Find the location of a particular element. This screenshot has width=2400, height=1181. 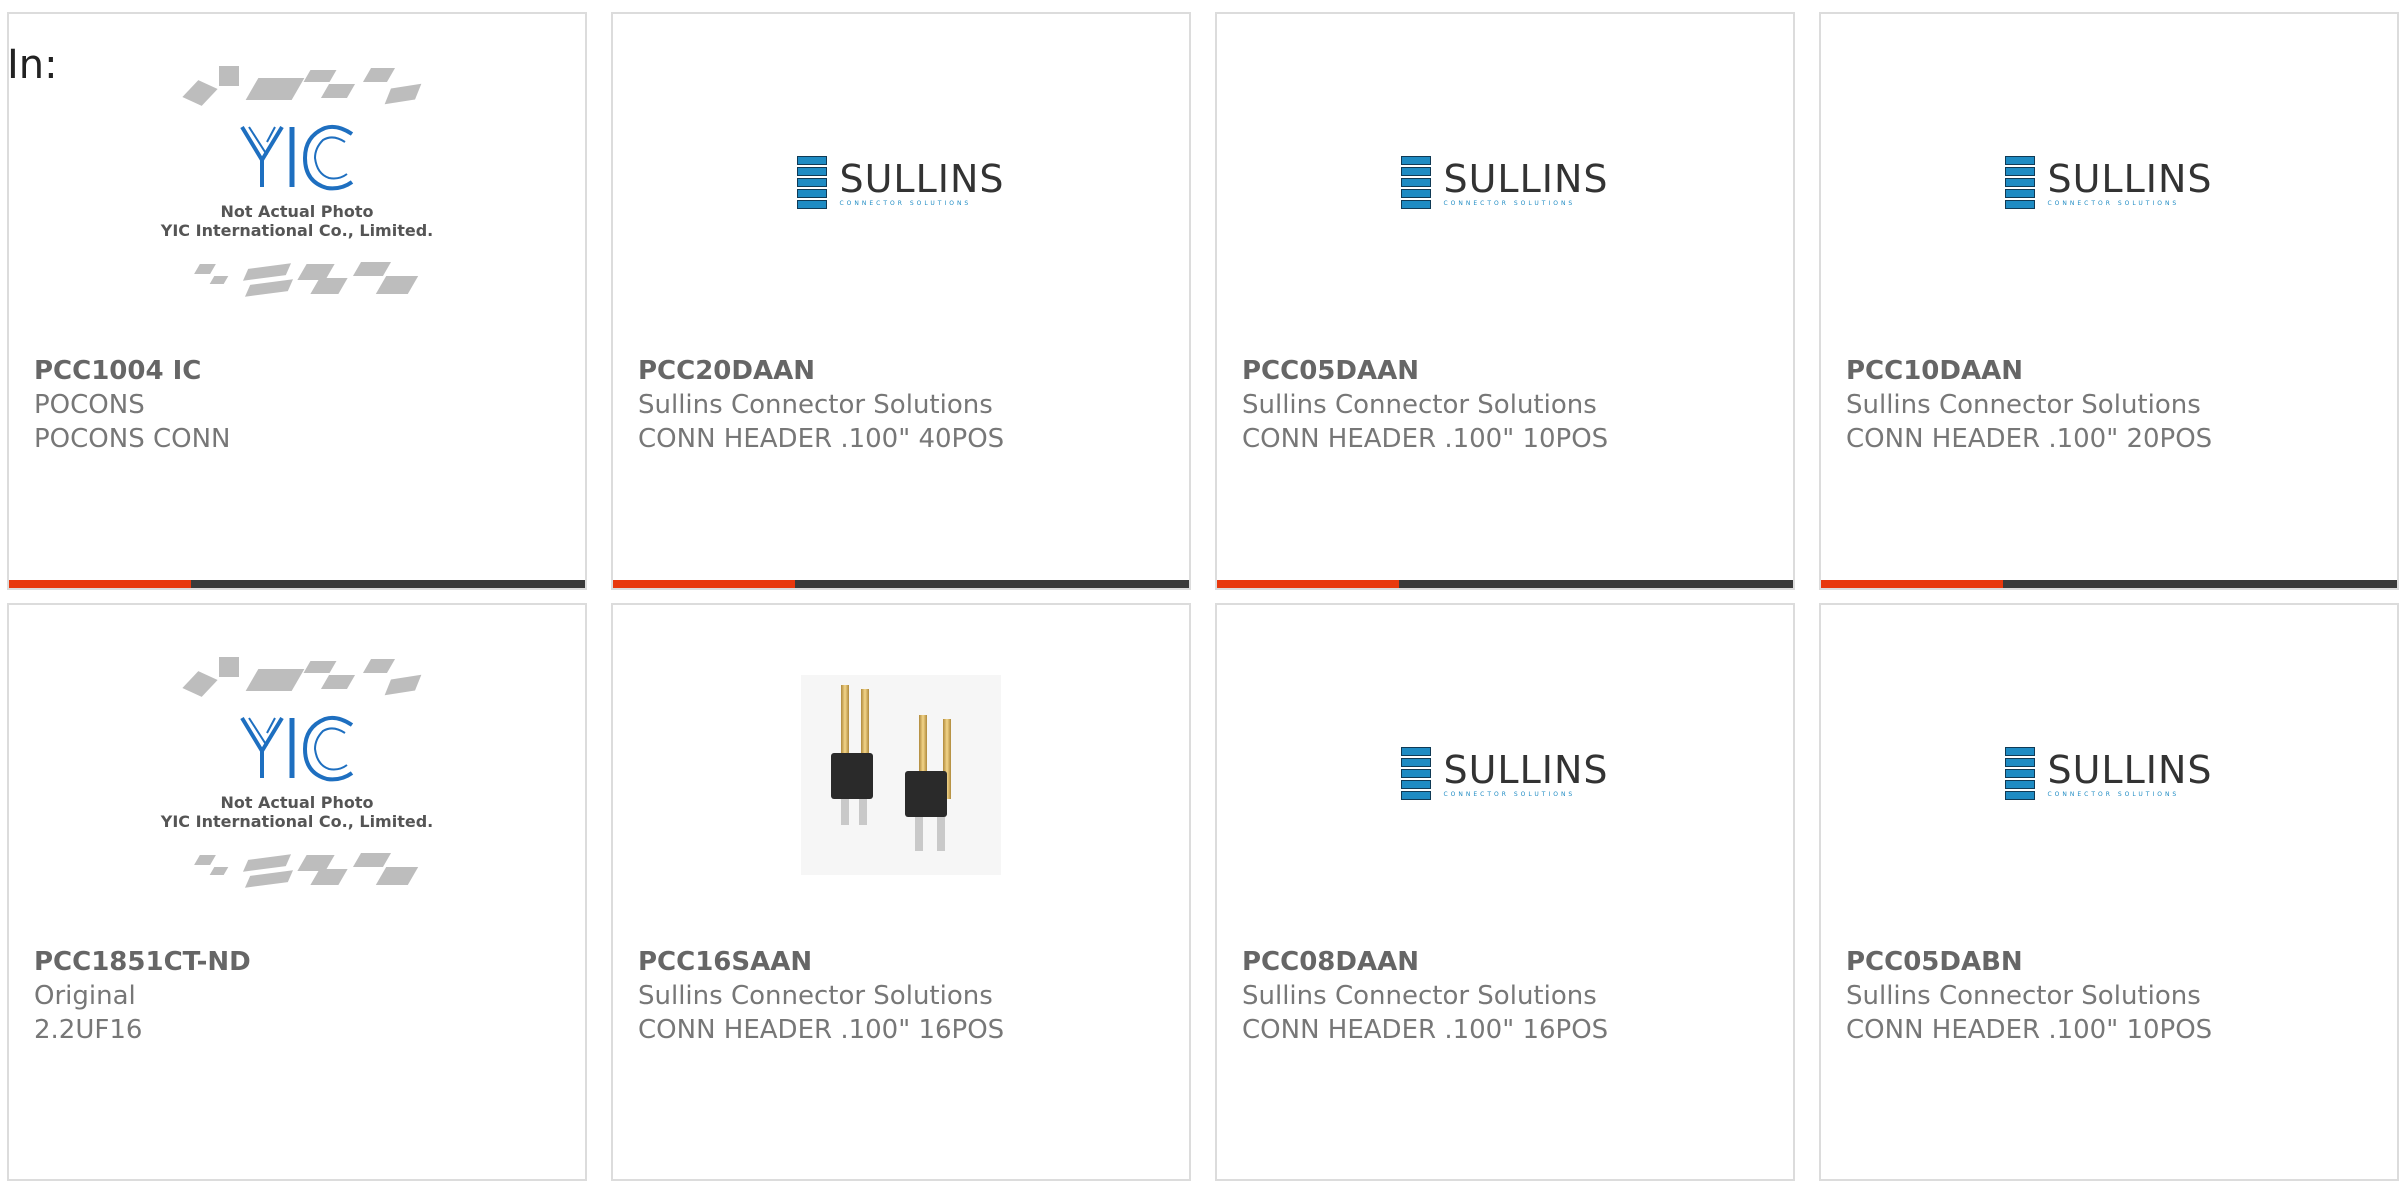

part-number: PCC05DAAN is located at coordinates (1512, 371).